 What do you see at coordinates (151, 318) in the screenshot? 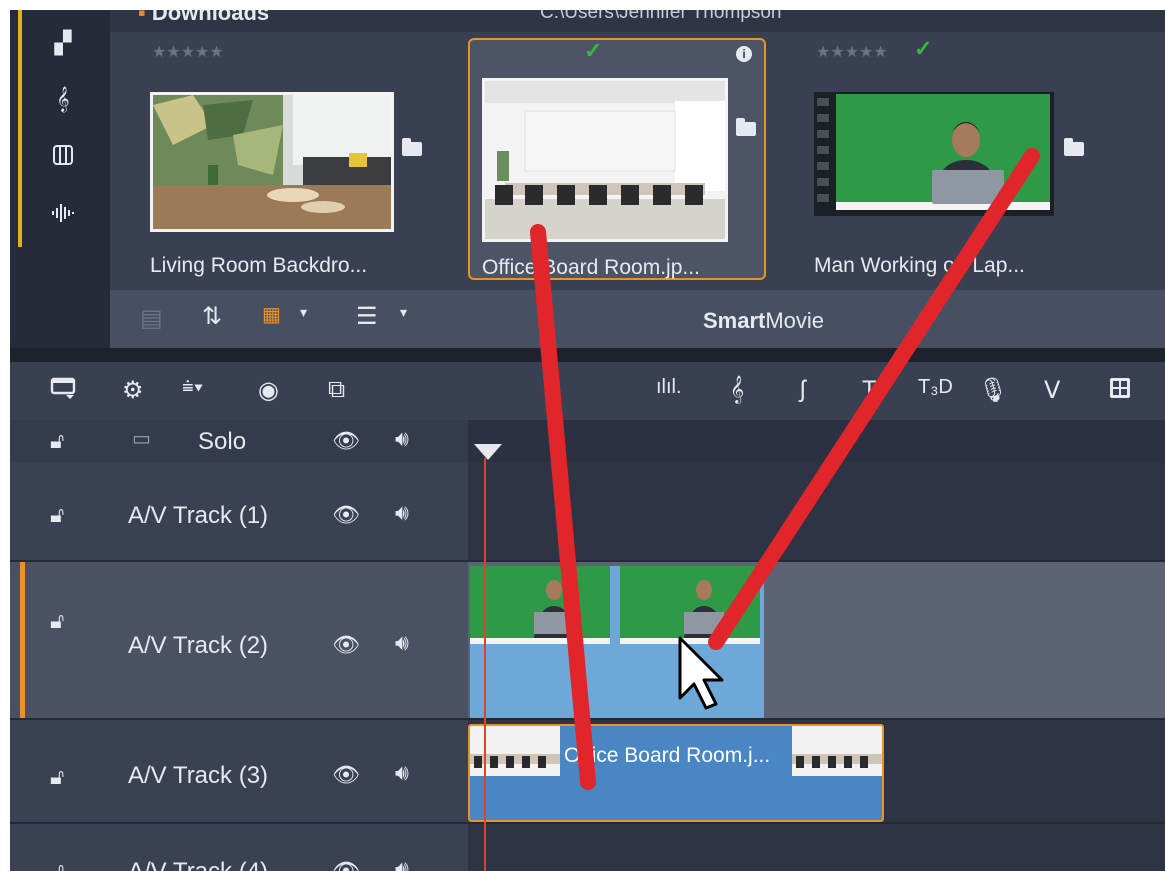
I see `copy-icon: ▤` at bounding box center [151, 318].